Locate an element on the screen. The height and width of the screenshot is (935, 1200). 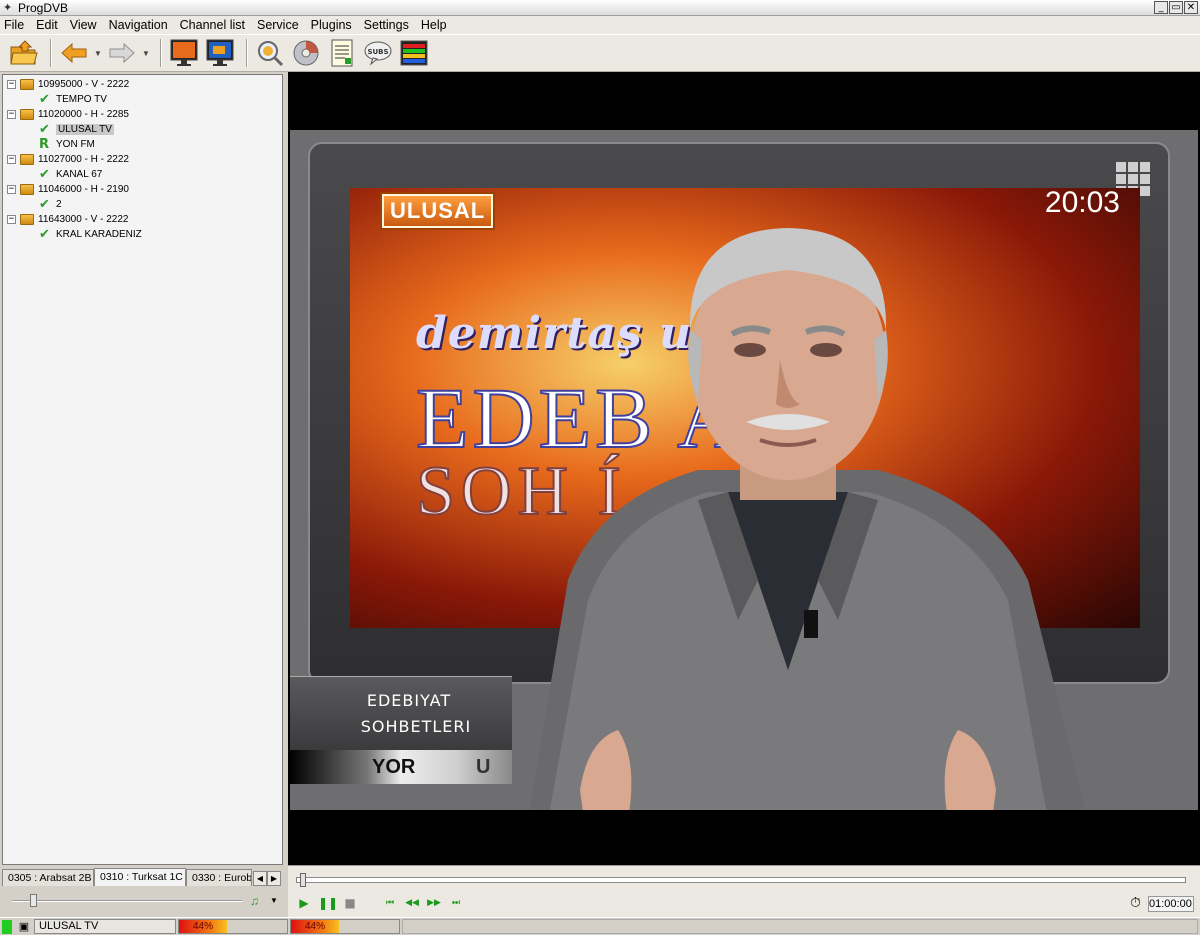
open-button is located at coordinates (24, 53).